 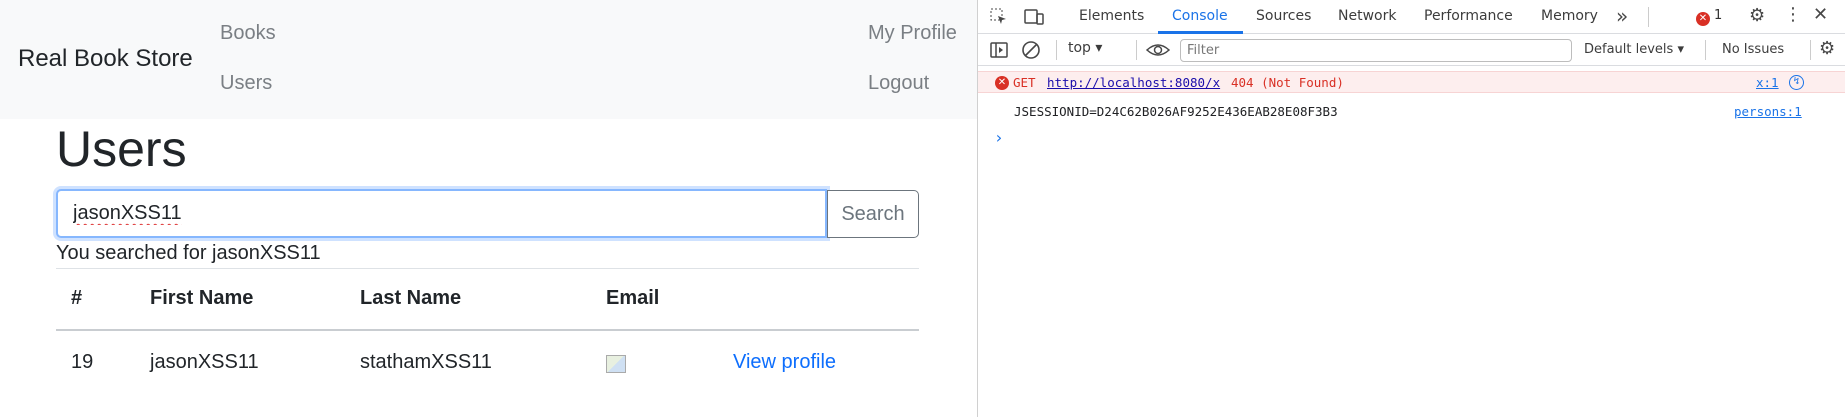 I want to click on column-header-id: #, so click(x=77, y=298).